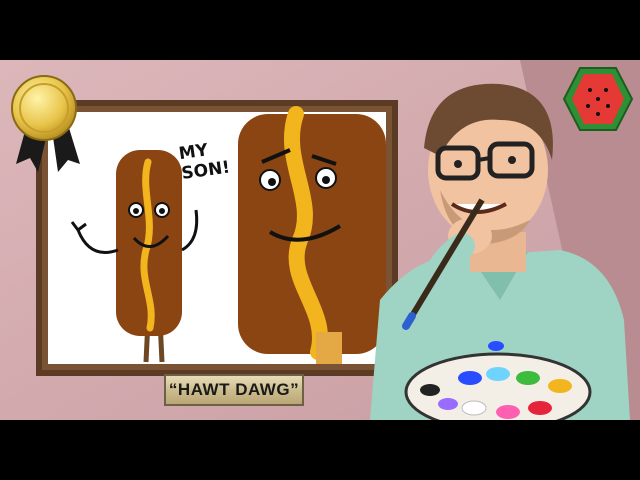 This screenshot has height=480, width=640. Describe the element at coordinates (320, 30) in the screenshot. I see `letterbox-top` at that location.